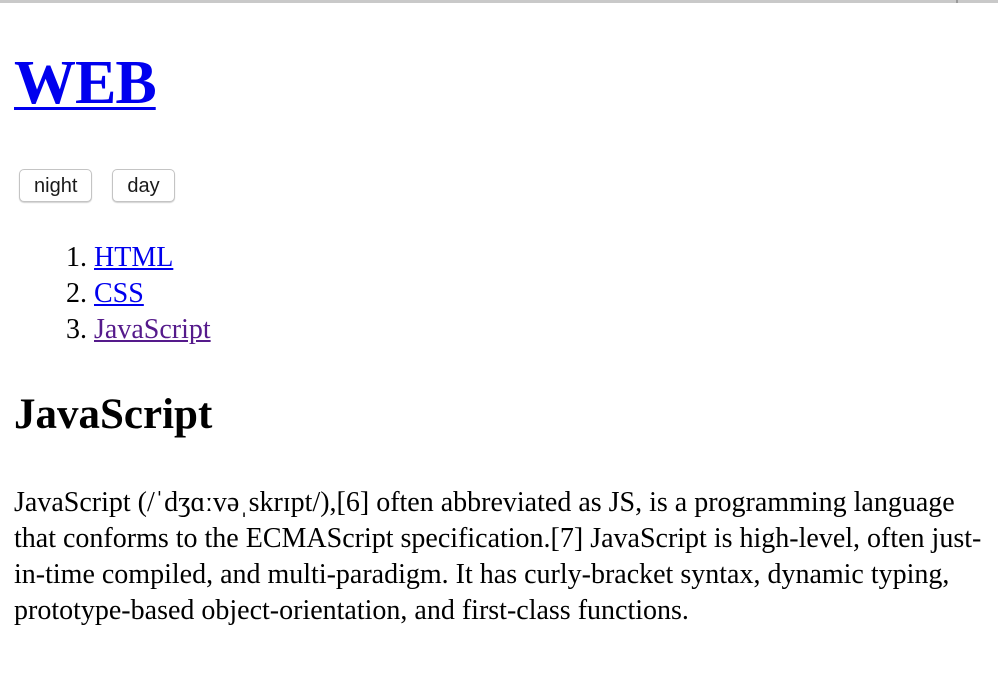 The width and height of the screenshot is (998, 696). I want to click on day-mode-button: day, so click(143, 185).